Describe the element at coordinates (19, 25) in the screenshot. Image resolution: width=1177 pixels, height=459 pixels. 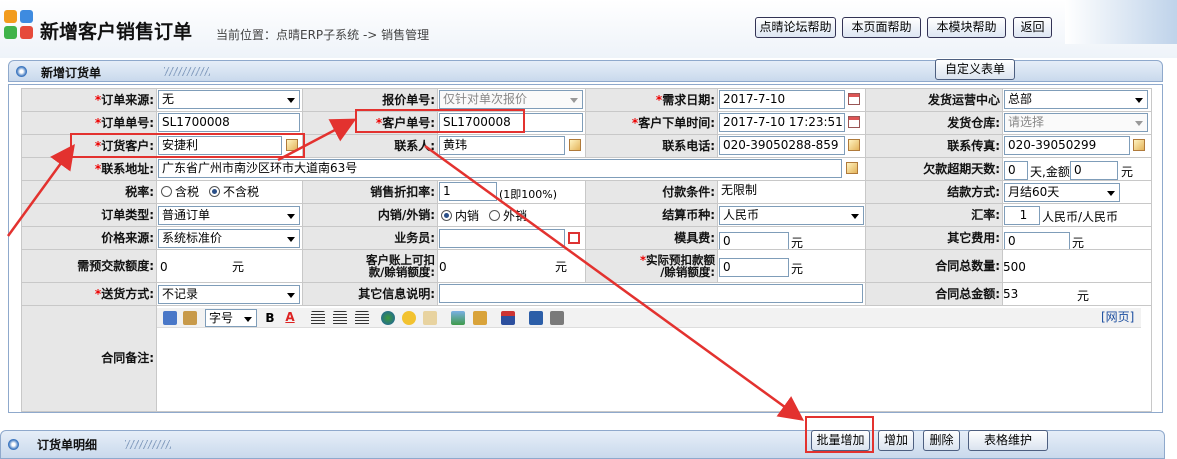
I see `app-logo-icon` at that location.